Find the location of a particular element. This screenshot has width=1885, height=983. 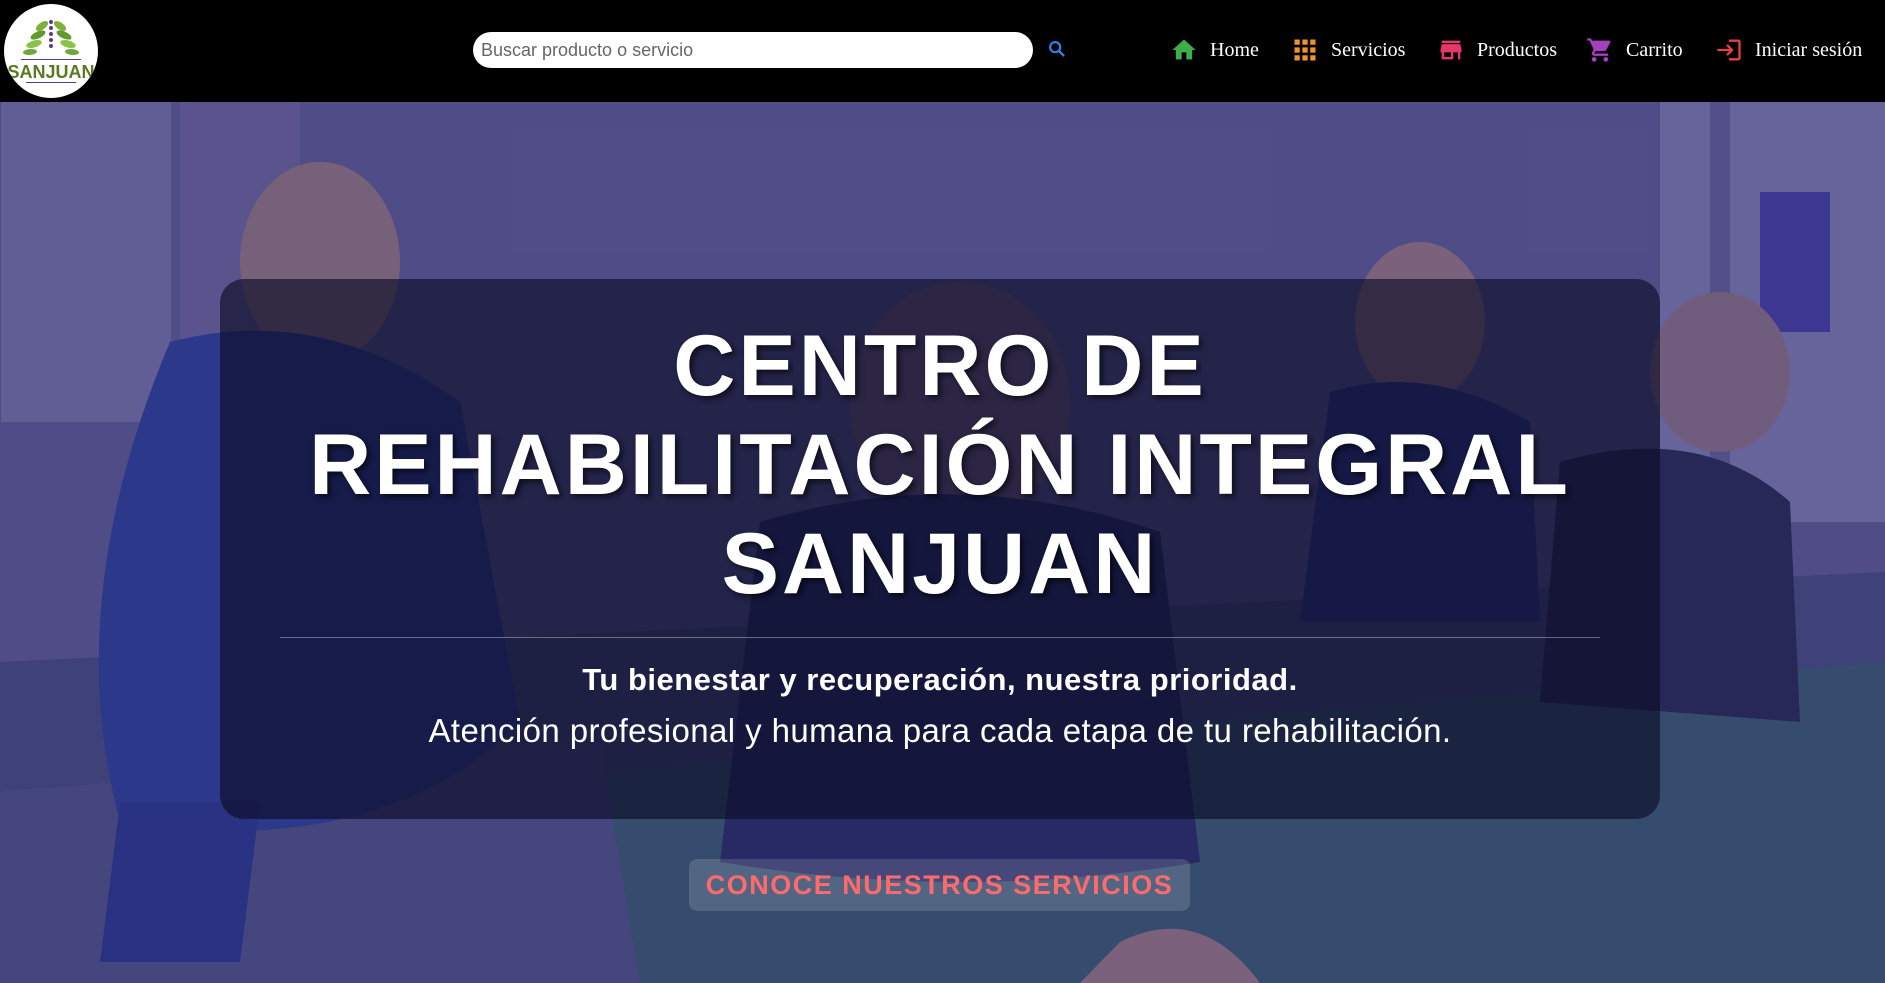

nav-home: Home is located at coordinates (1214, 50).